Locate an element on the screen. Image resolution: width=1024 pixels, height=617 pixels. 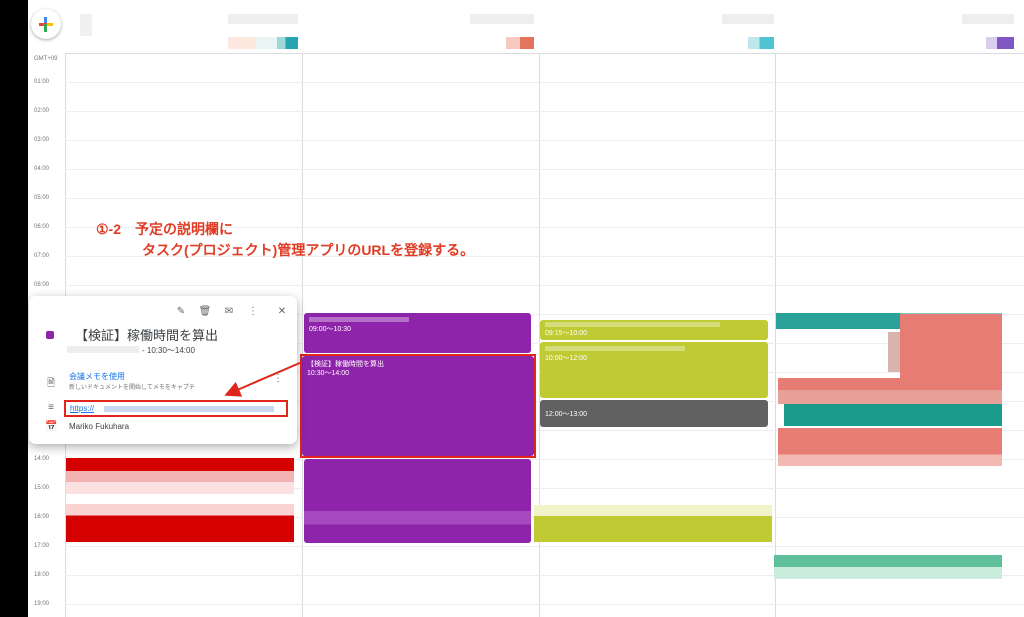
left-black-strip is located at coordinates (14, 308).